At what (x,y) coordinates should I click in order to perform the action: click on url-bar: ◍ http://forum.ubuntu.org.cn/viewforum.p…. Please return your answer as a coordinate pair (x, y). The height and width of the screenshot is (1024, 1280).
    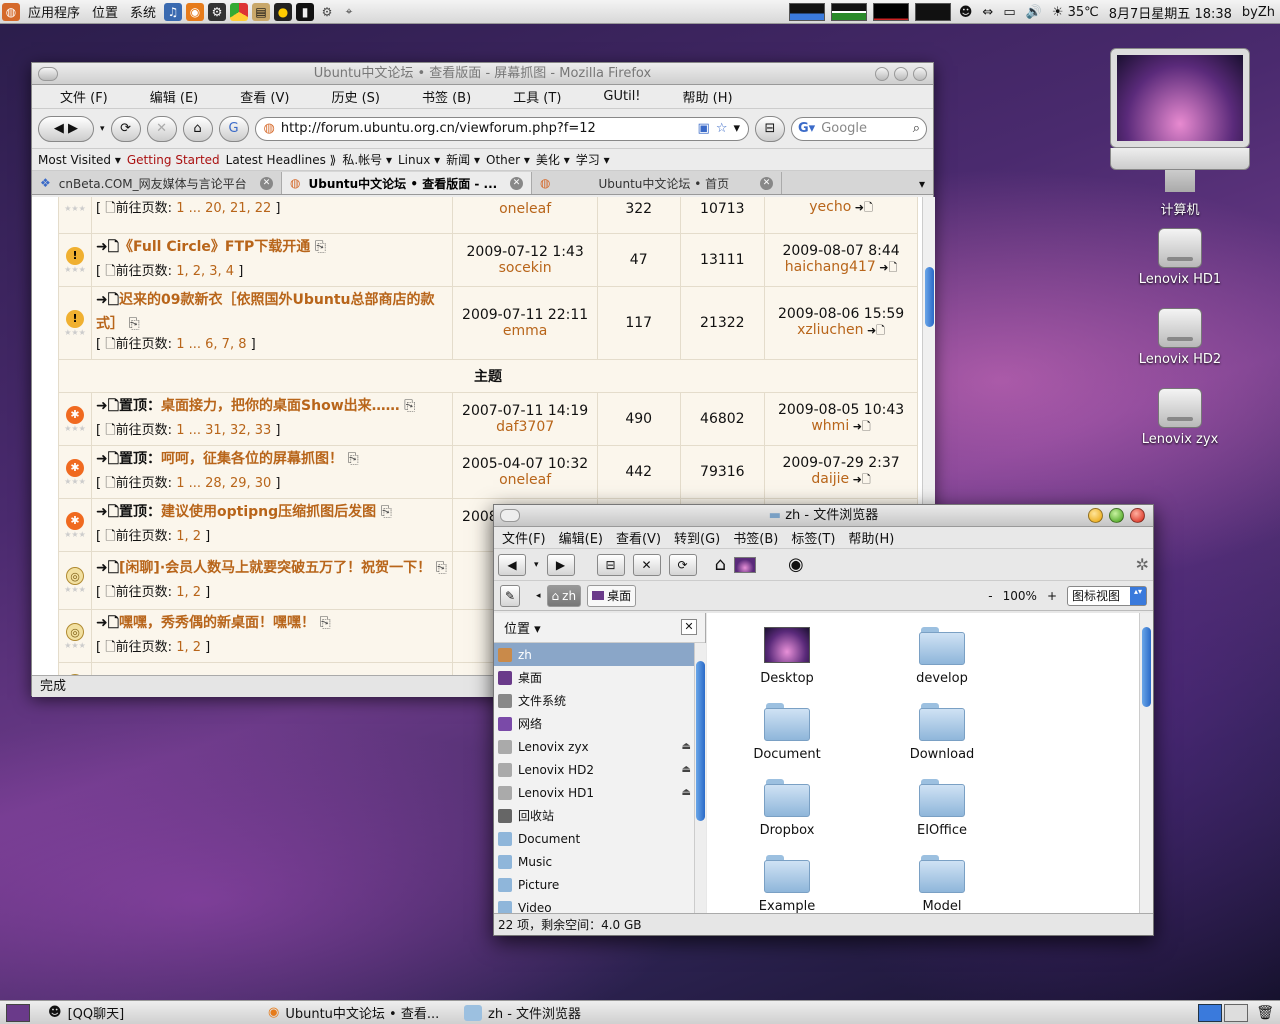
    Looking at the image, I should click on (501, 128).